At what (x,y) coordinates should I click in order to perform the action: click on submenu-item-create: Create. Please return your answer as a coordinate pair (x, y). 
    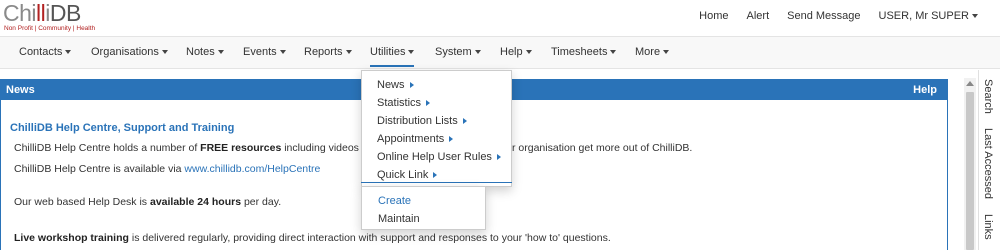
    Looking at the image, I should click on (394, 201).